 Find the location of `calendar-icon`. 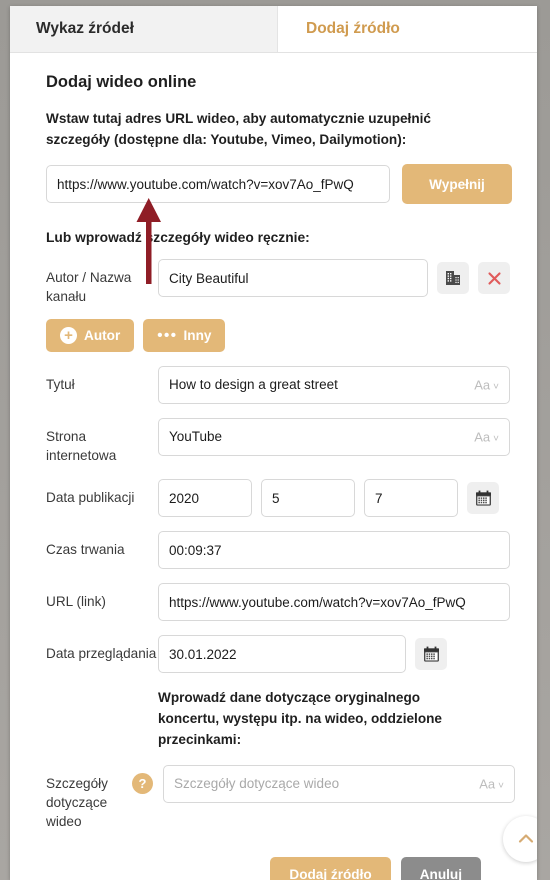

calendar-icon is located at coordinates (483, 498).